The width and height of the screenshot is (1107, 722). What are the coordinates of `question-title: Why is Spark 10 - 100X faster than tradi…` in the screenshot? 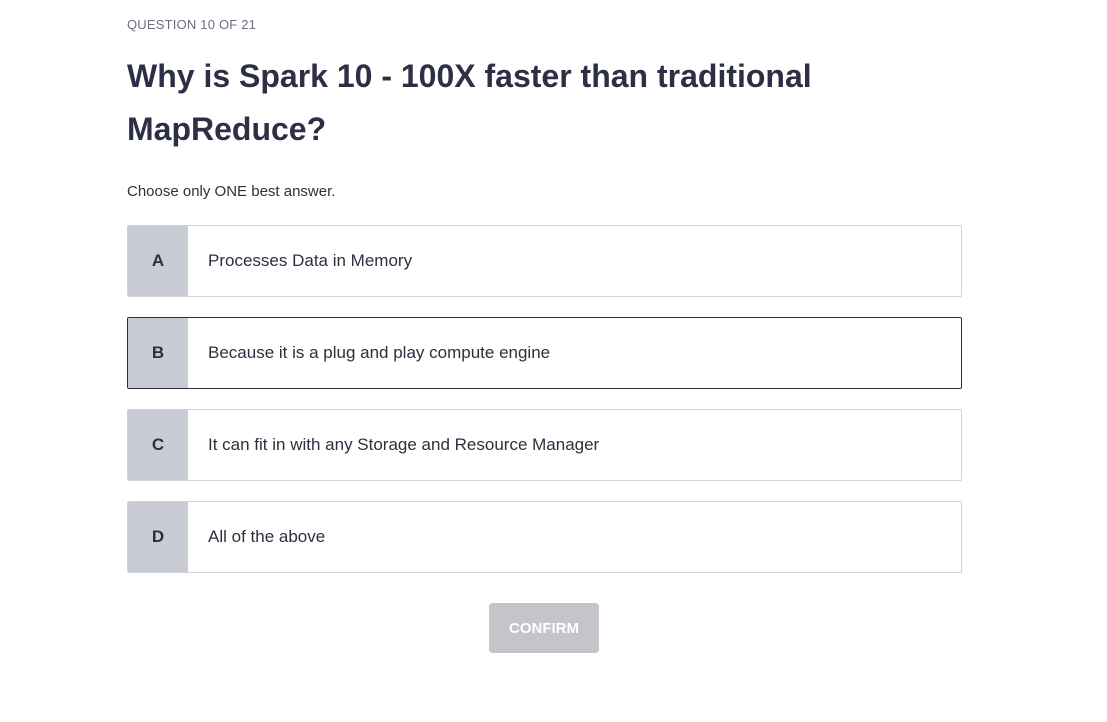 It's located at (469, 102).